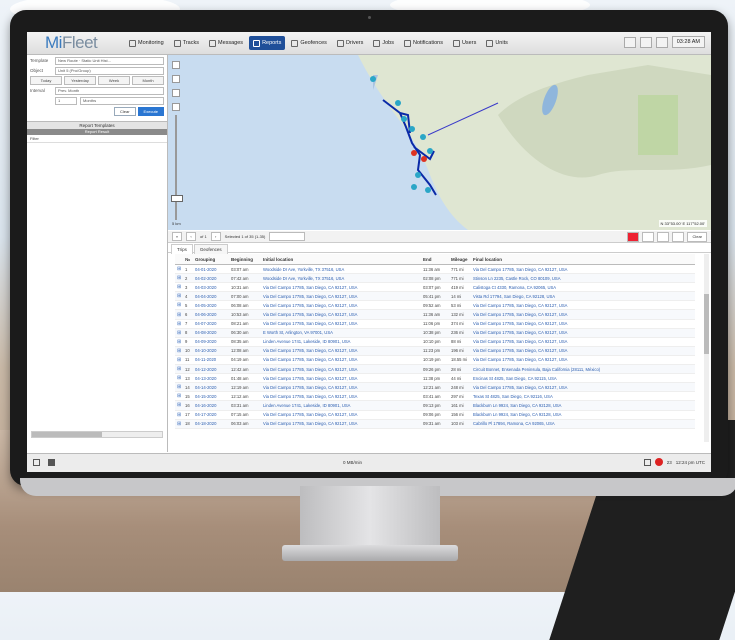 The height and width of the screenshot is (640, 735). What do you see at coordinates (583, 396) in the screenshot?
I see `cell-final-location: Texas St 4825, San Diego, CA 92116, USA` at bounding box center [583, 396].